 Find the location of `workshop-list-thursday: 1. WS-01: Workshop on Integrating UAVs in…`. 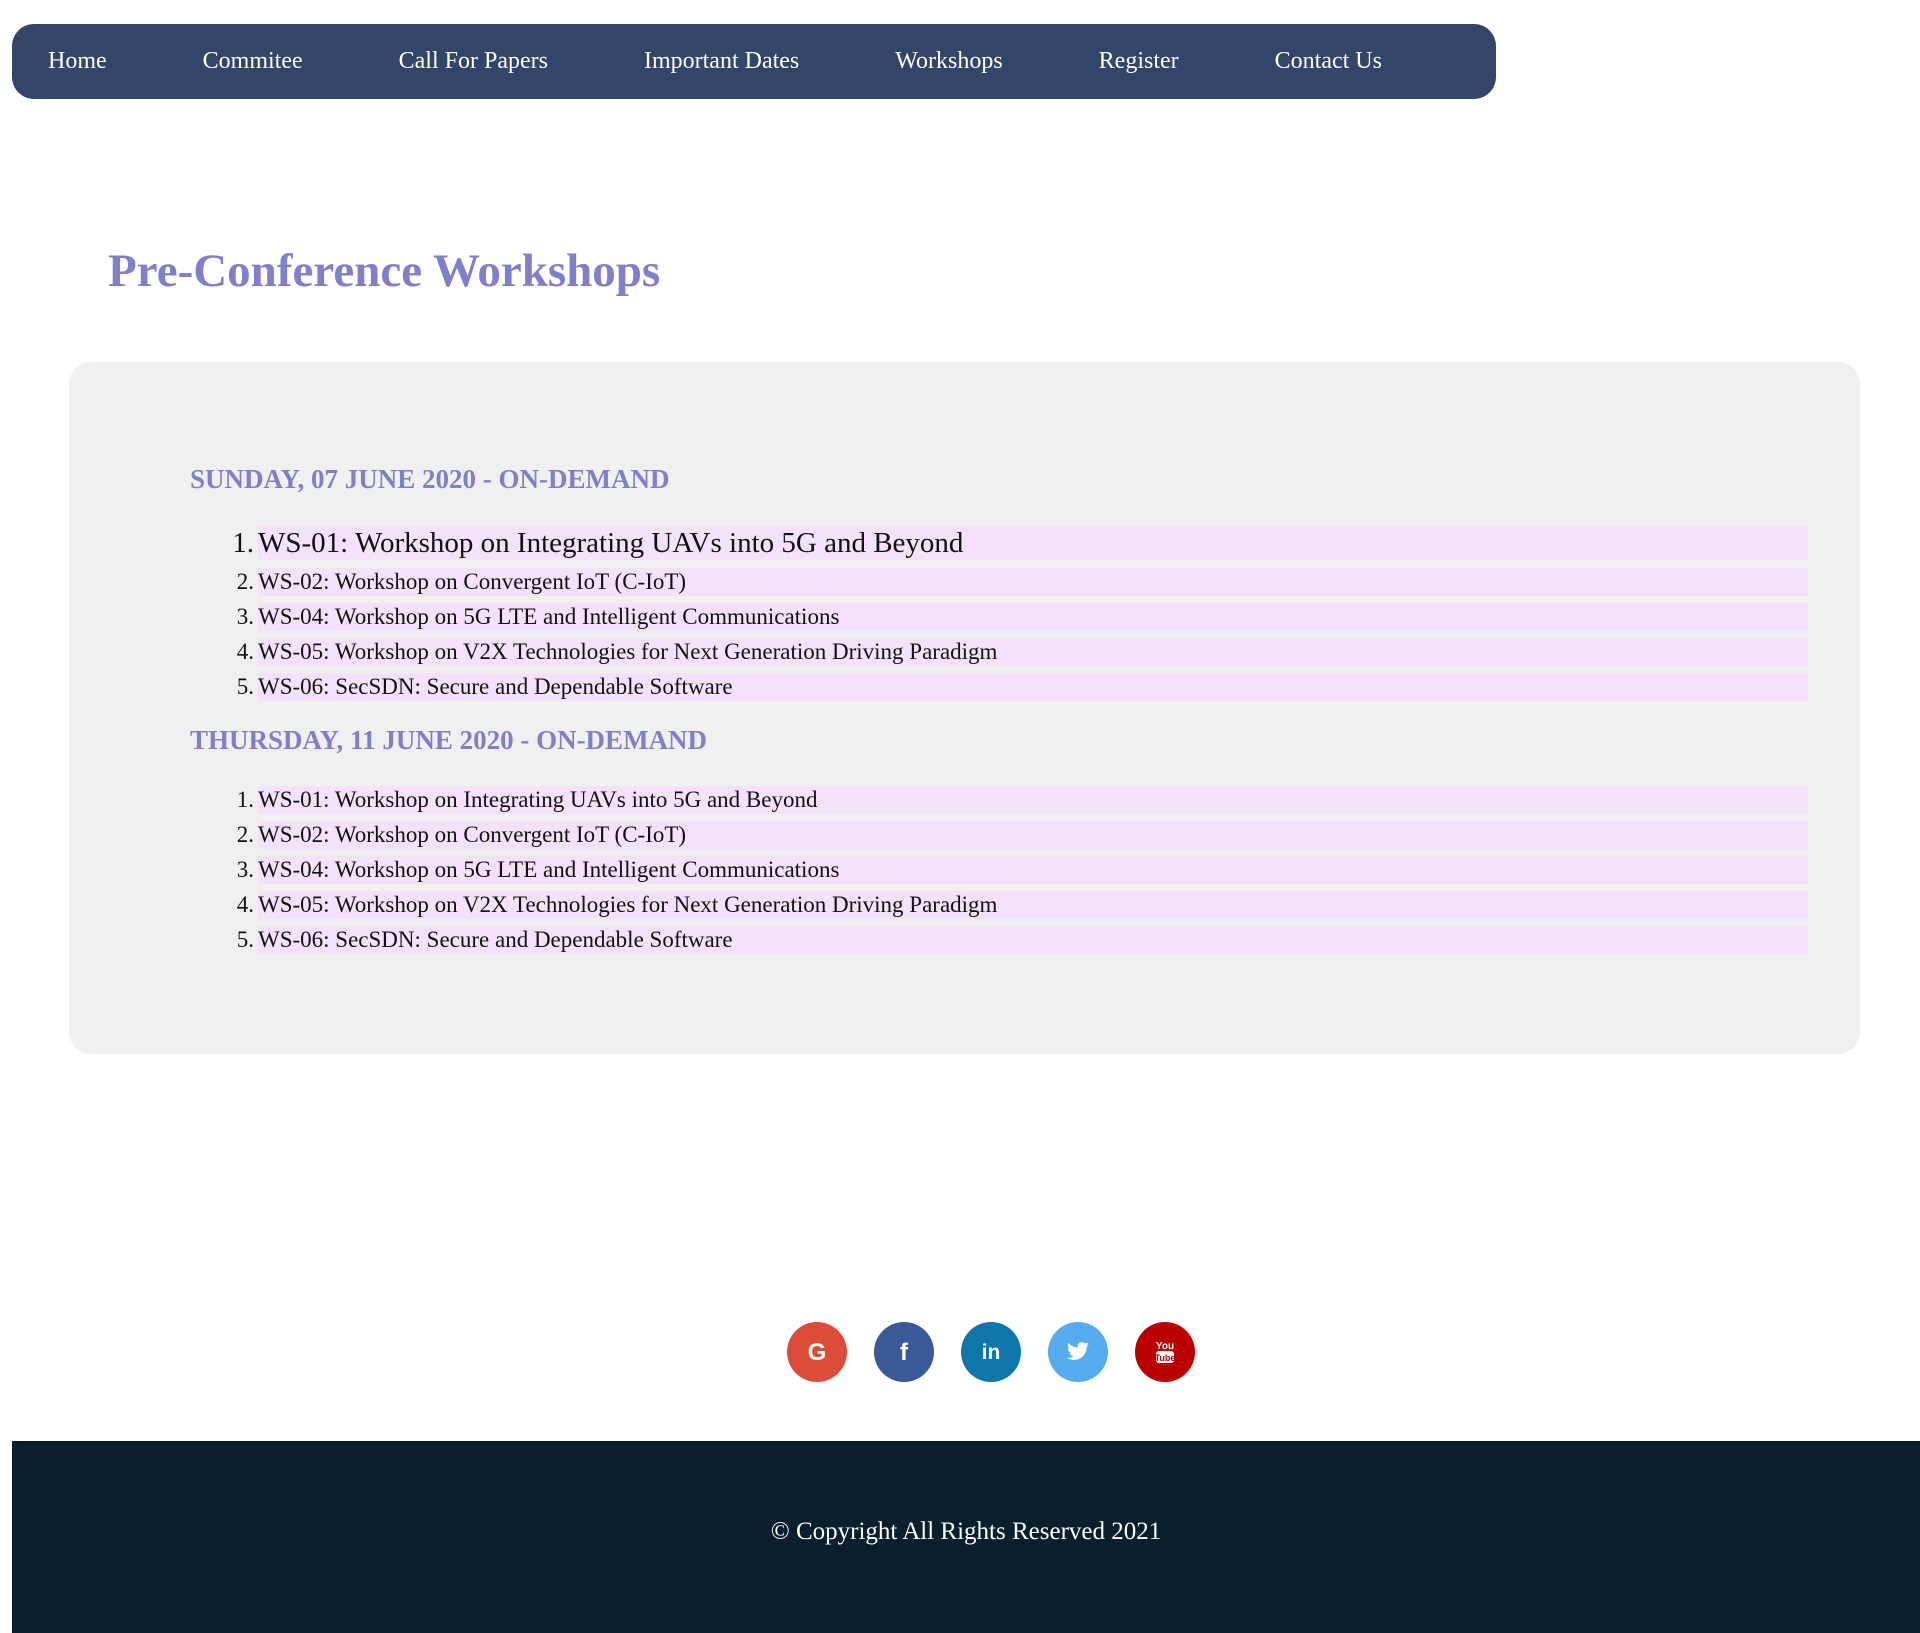

workshop-list-thursday: 1. WS-01: Workshop on Integrating UAVs in… is located at coordinates (1022, 873).